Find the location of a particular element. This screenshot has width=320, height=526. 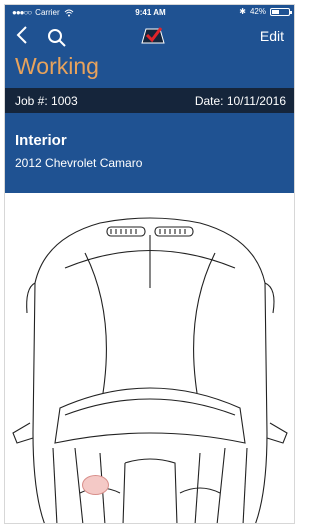

chevron-left-icon is located at coordinates (21, 35).